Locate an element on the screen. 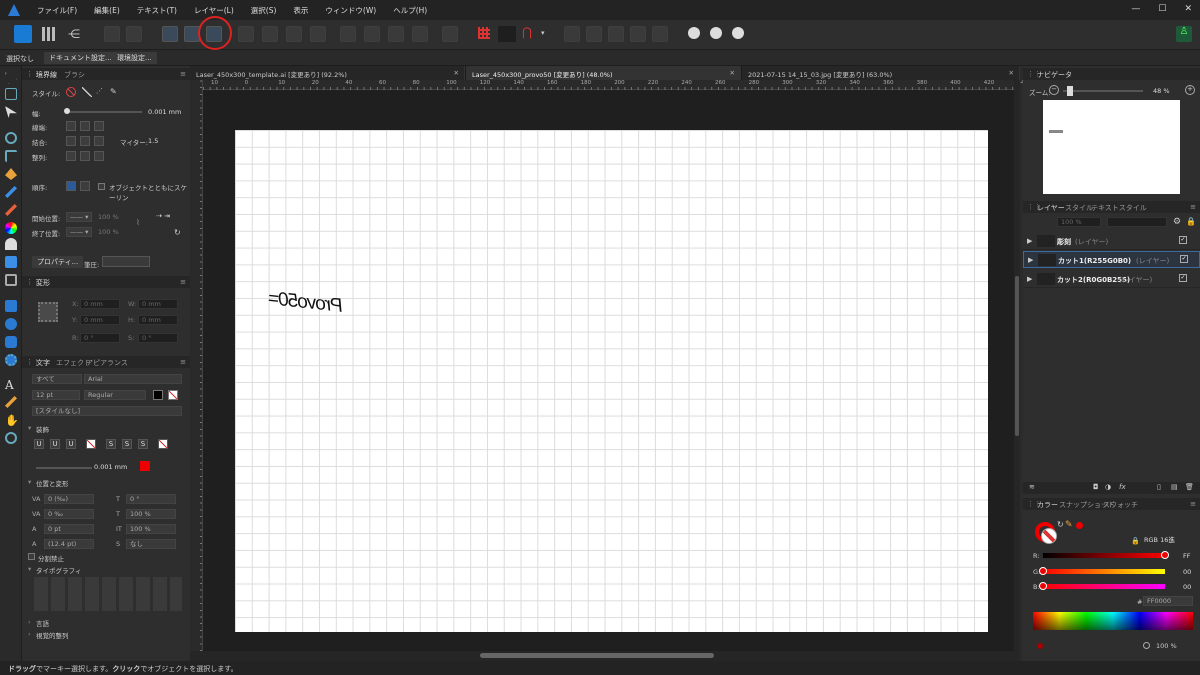 The width and height of the screenshot is (1200, 675). fill-color-well is located at coordinates (1049, 536).